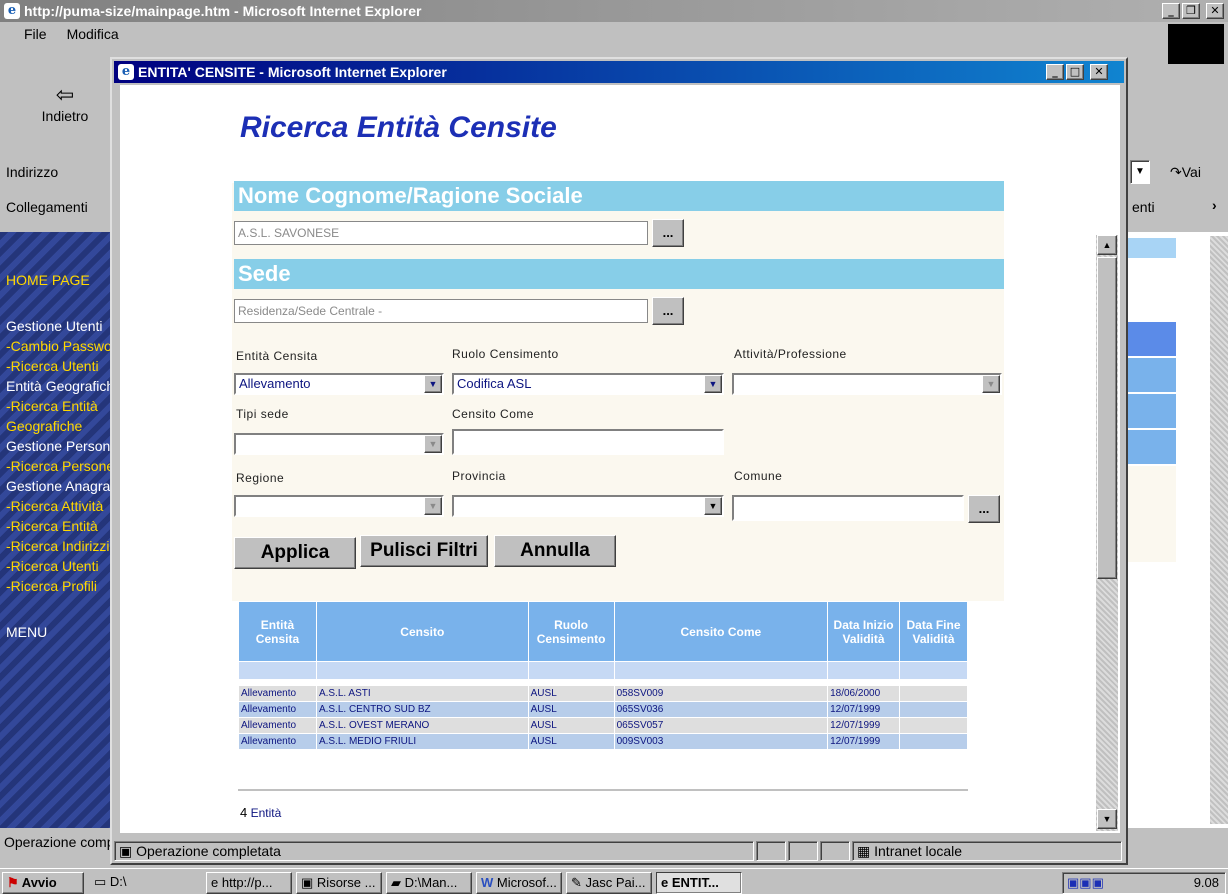  What do you see at coordinates (61, 546) in the screenshot?
I see `sidebar-item: -Ricerca Indirizzi` at bounding box center [61, 546].